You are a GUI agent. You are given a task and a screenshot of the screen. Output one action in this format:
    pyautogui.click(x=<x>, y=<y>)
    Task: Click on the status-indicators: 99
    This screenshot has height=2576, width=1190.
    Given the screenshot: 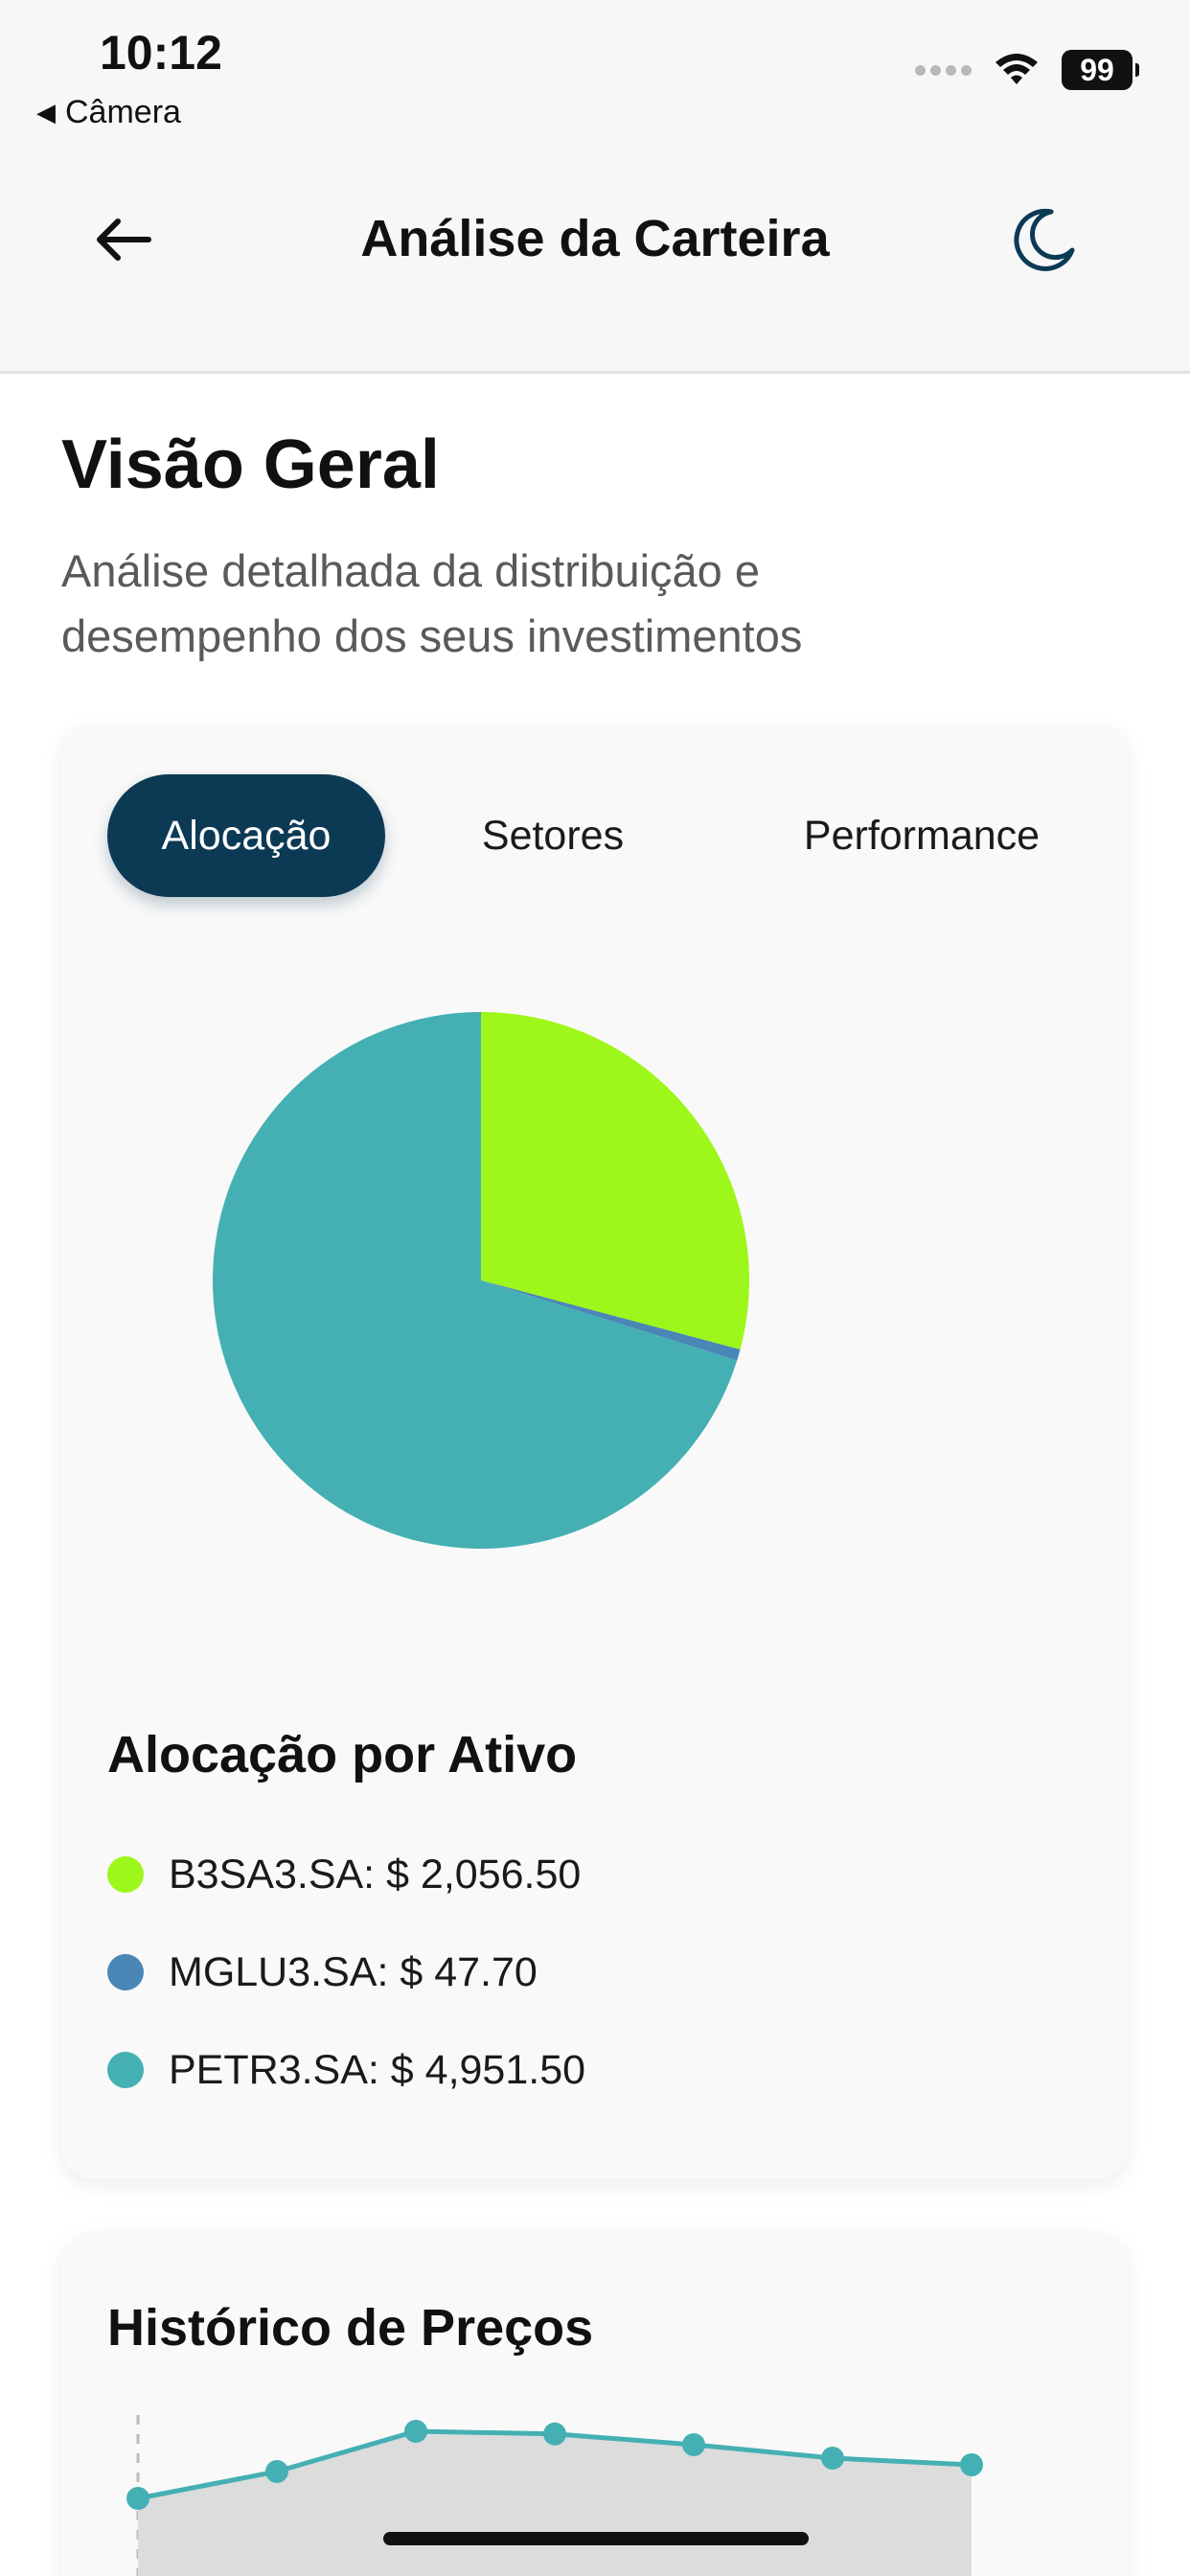 What is the action you would take?
    pyautogui.click(x=1027, y=70)
    